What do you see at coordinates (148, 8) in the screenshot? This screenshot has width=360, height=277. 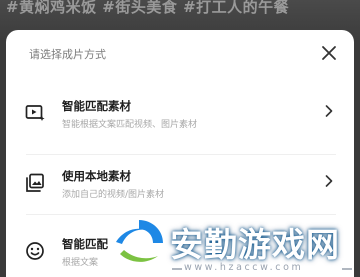 I see `background-hashtags: #黄焖鸡米饭 #街头美食 #打工人的午餐` at bounding box center [148, 8].